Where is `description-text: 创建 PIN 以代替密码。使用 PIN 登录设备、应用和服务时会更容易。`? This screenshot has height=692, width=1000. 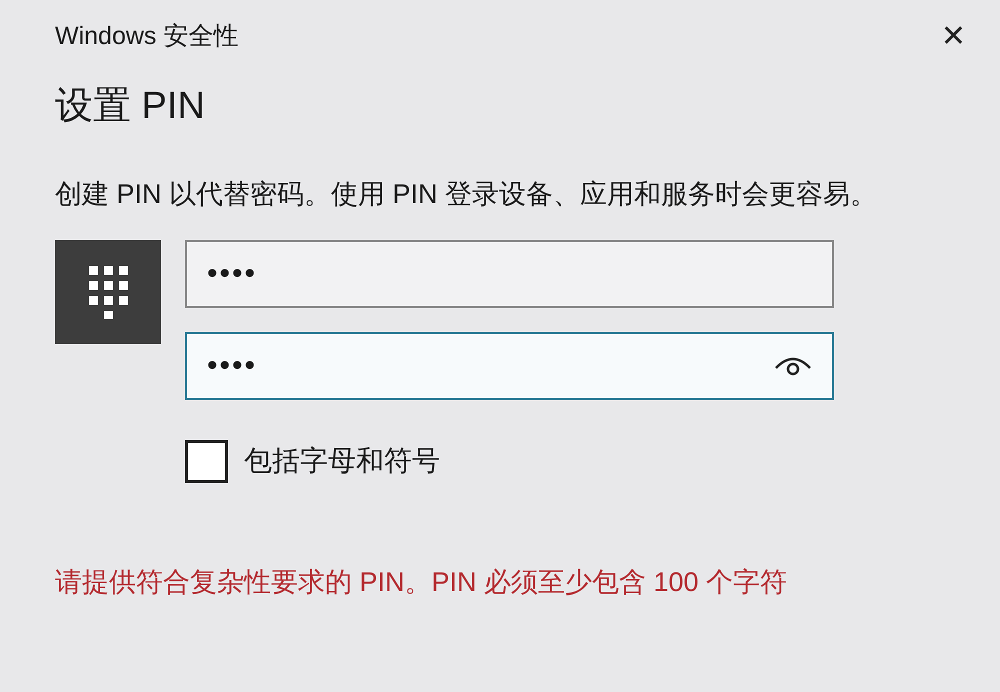 description-text: 创建 PIN 以代替密码。使用 PIN 登录设备、应用和服务时会更容易。 is located at coordinates (466, 194).